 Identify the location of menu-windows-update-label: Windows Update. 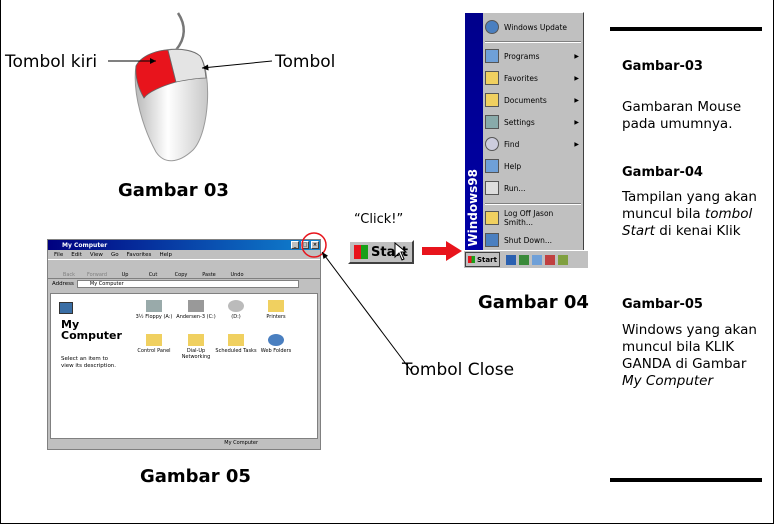
(536, 27).